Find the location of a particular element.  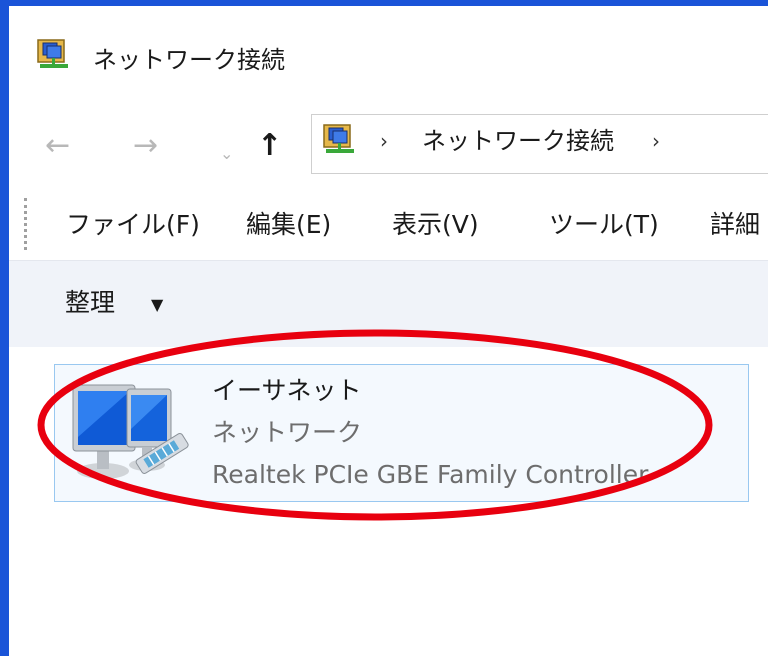

adapter-device-name: Realtek PCIe GBE Family Controller is located at coordinates (430, 474).